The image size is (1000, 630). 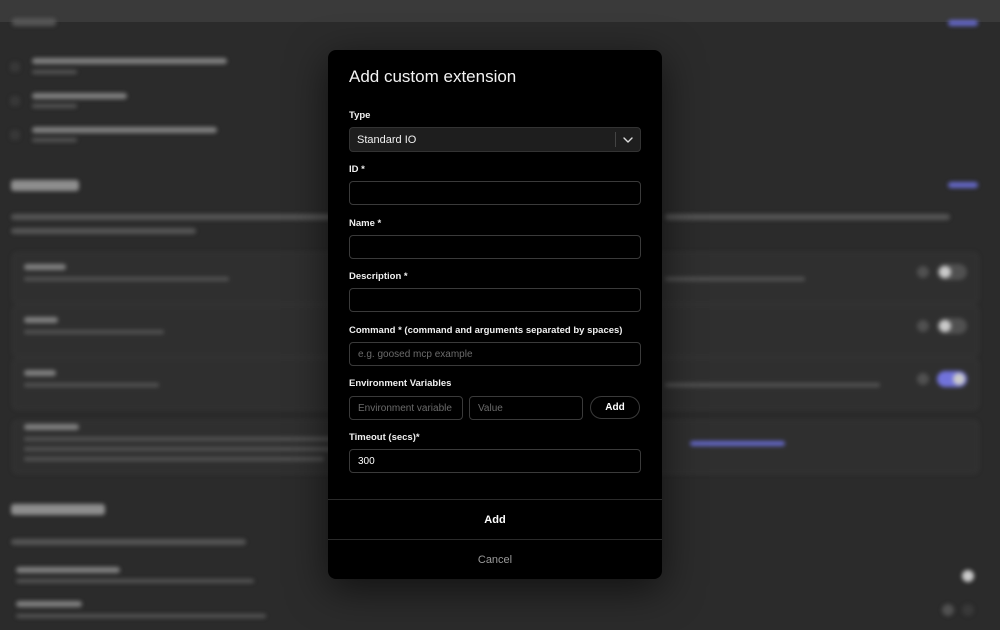 What do you see at coordinates (495, 300) in the screenshot?
I see `description-input` at bounding box center [495, 300].